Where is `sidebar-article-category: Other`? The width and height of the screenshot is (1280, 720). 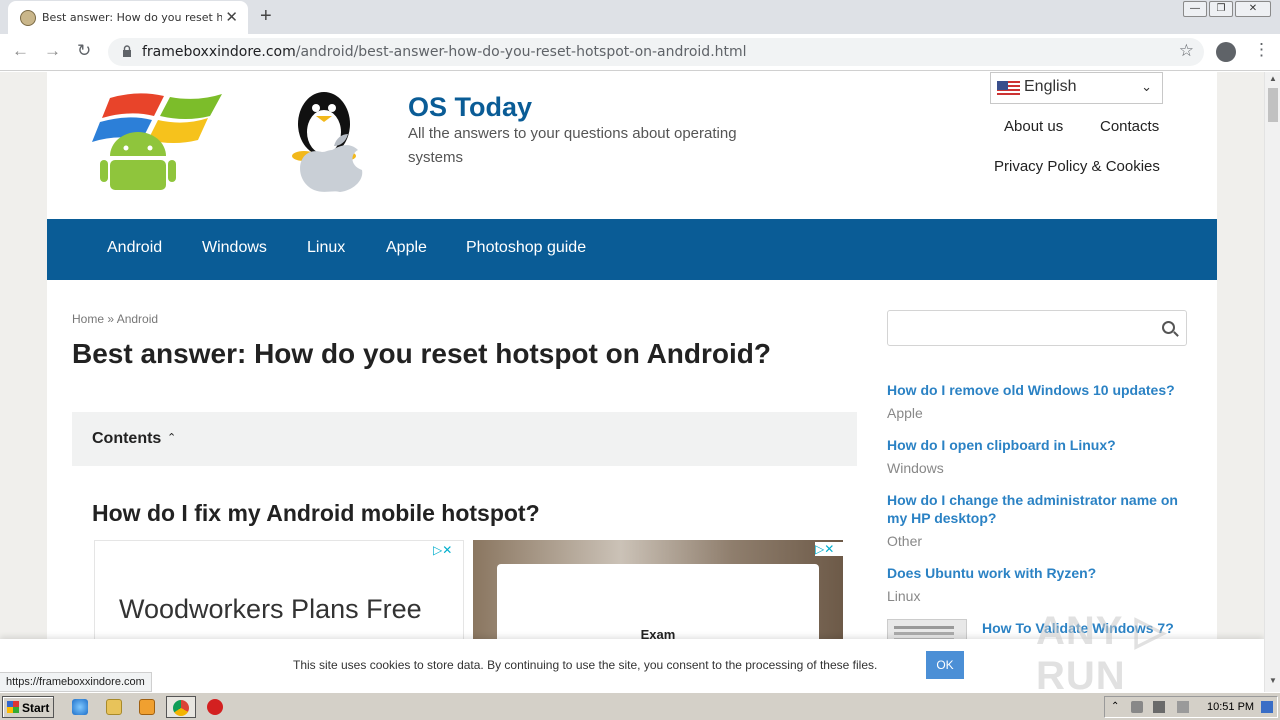
sidebar-article-category: Other is located at coordinates (904, 541).